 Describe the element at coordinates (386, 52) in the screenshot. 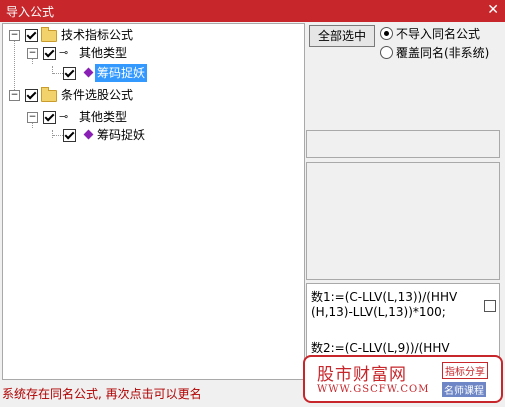

I see `radio-overwrite` at that location.